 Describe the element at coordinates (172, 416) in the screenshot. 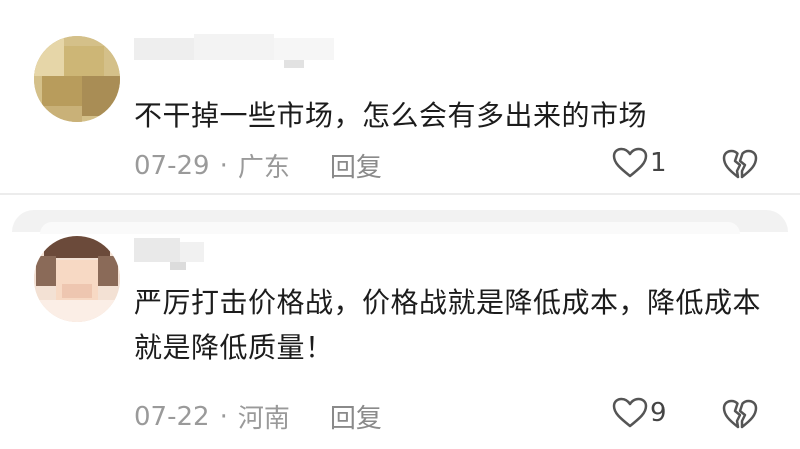

I see `comment-date: 07-22` at that location.